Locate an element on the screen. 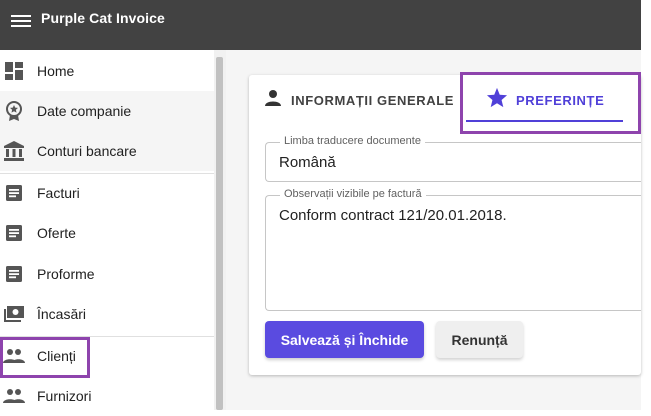 This screenshot has width=651, height=416. sidebar-item-label: Conturi bancare is located at coordinates (87, 151).